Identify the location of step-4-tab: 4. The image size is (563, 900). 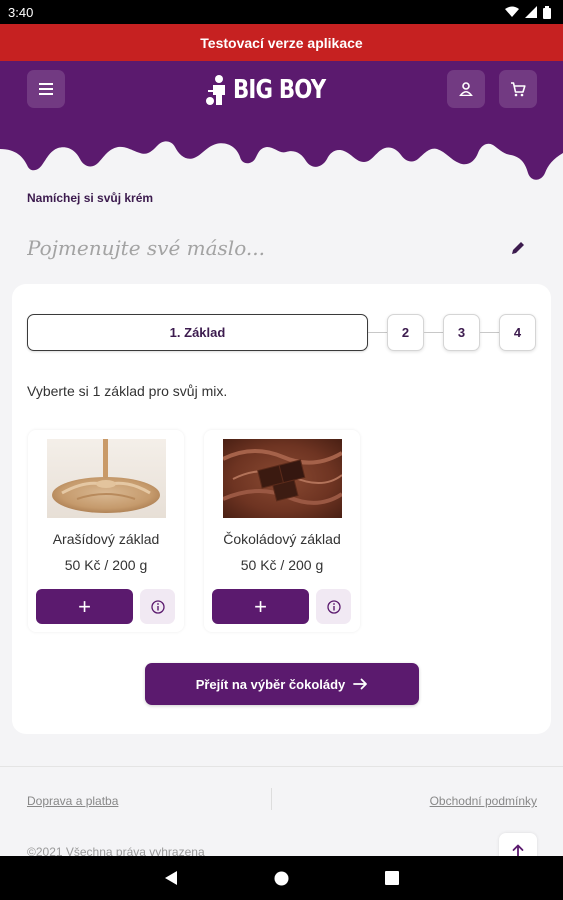
(517, 332).